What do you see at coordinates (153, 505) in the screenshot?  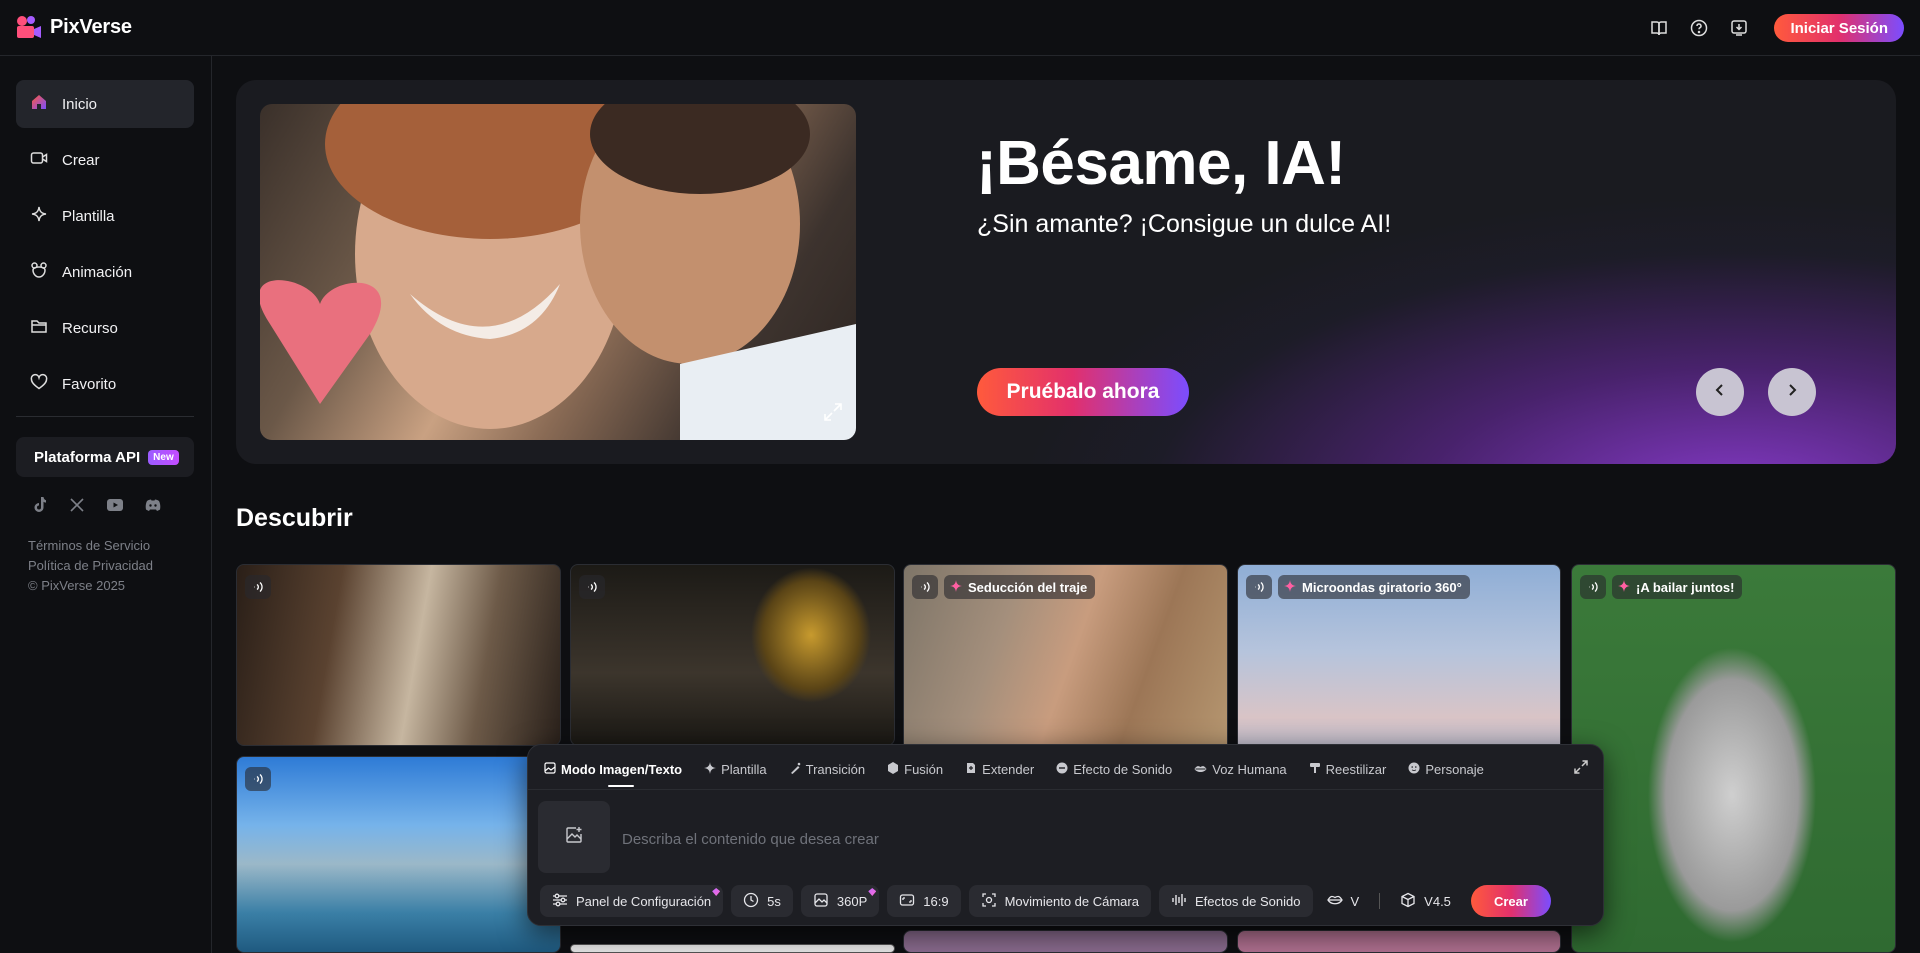 I see `discord-icon` at bounding box center [153, 505].